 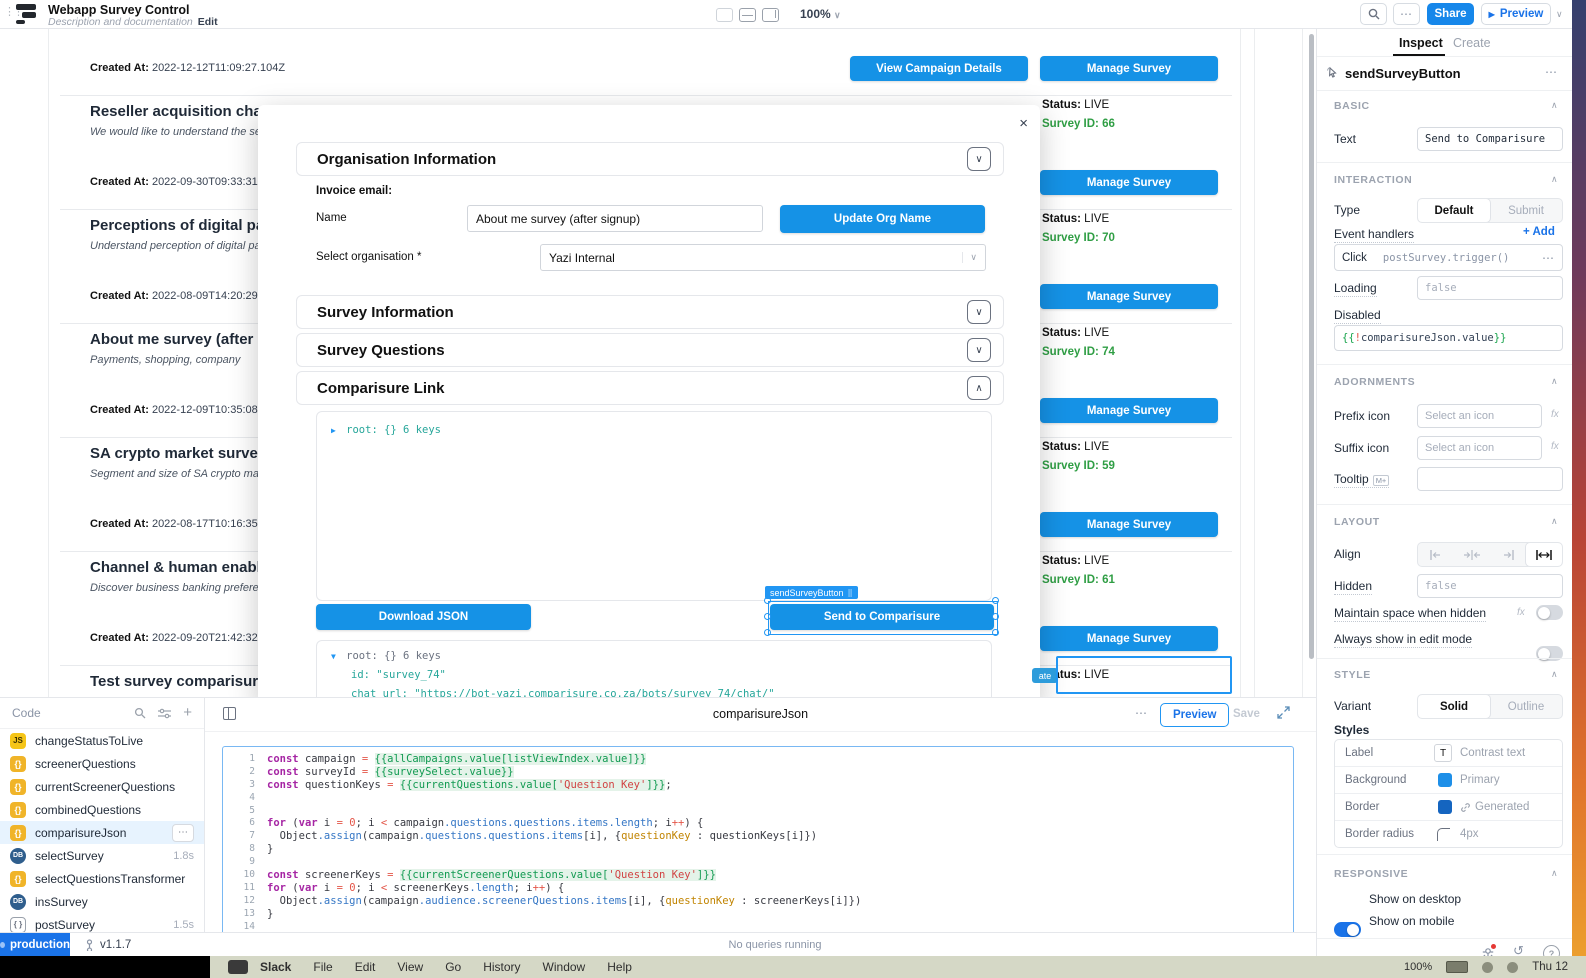 I want to click on code-line: 5, so click(x=758, y=811).